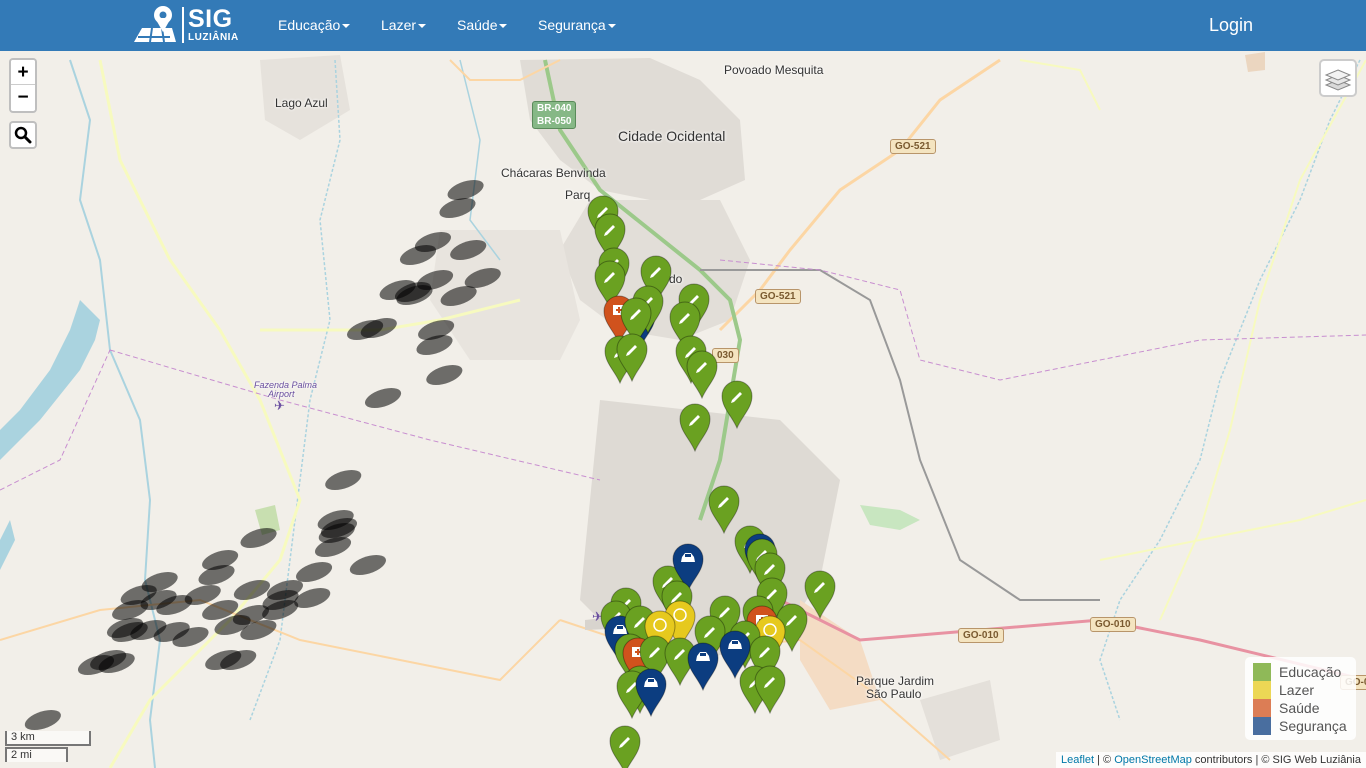  I want to click on nav-seguranca-label: Segurança, so click(572, 25).